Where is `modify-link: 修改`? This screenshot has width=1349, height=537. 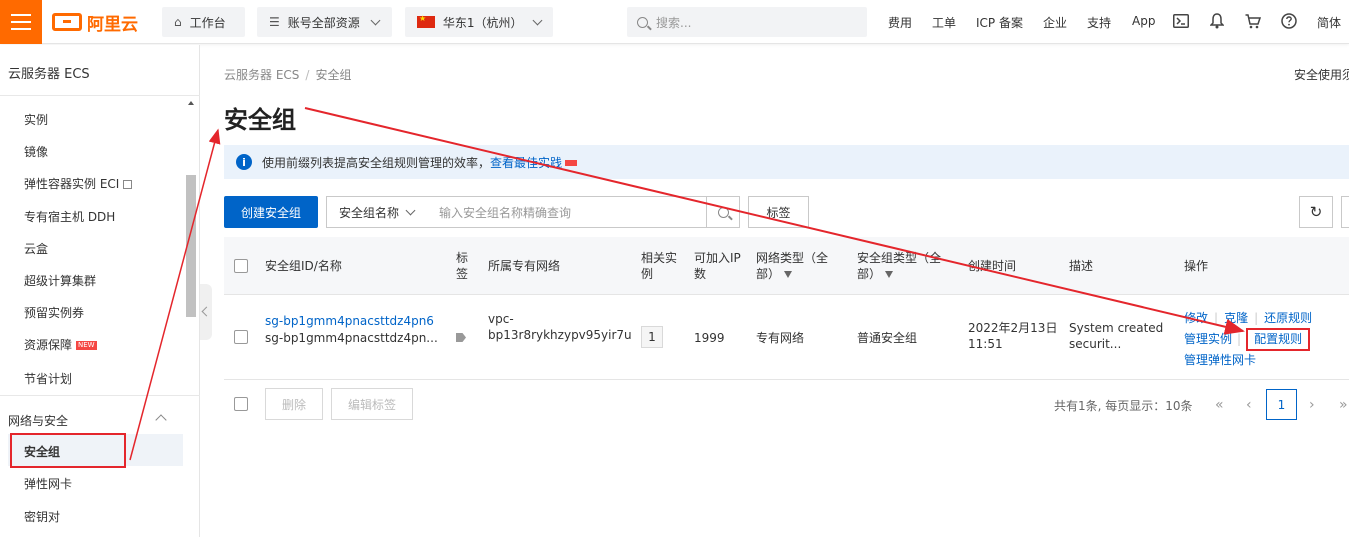 modify-link: 修改 is located at coordinates (1196, 318).